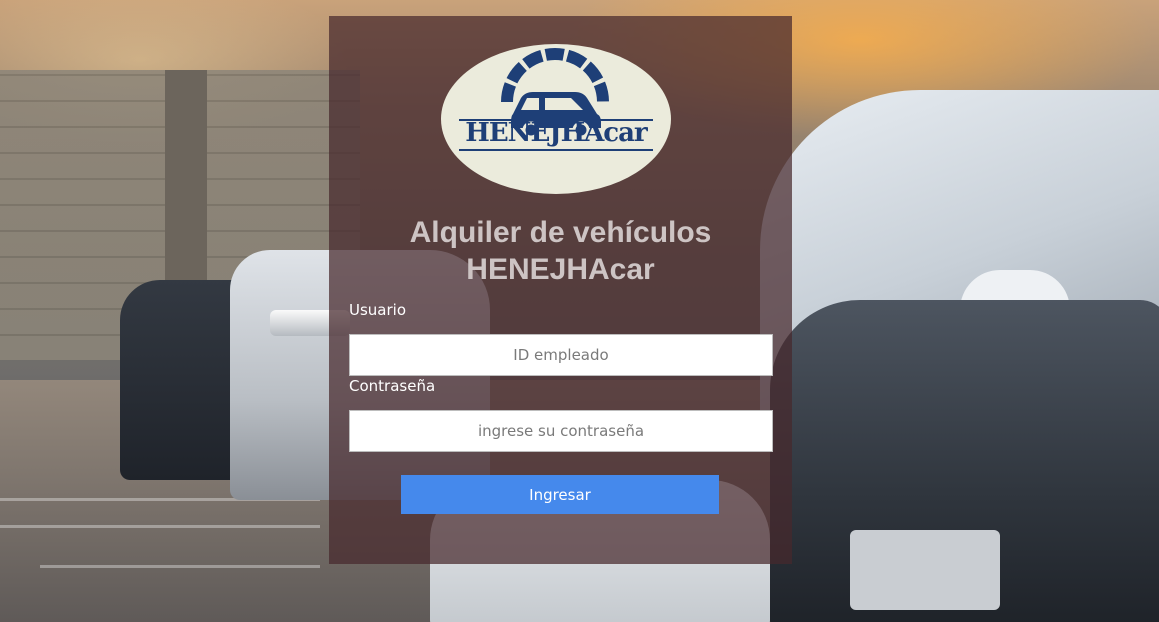 Image resolution: width=1159 pixels, height=622 pixels. What do you see at coordinates (392, 386) in the screenshot?
I see `password-label: Contraseña` at bounding box center [392, 386].